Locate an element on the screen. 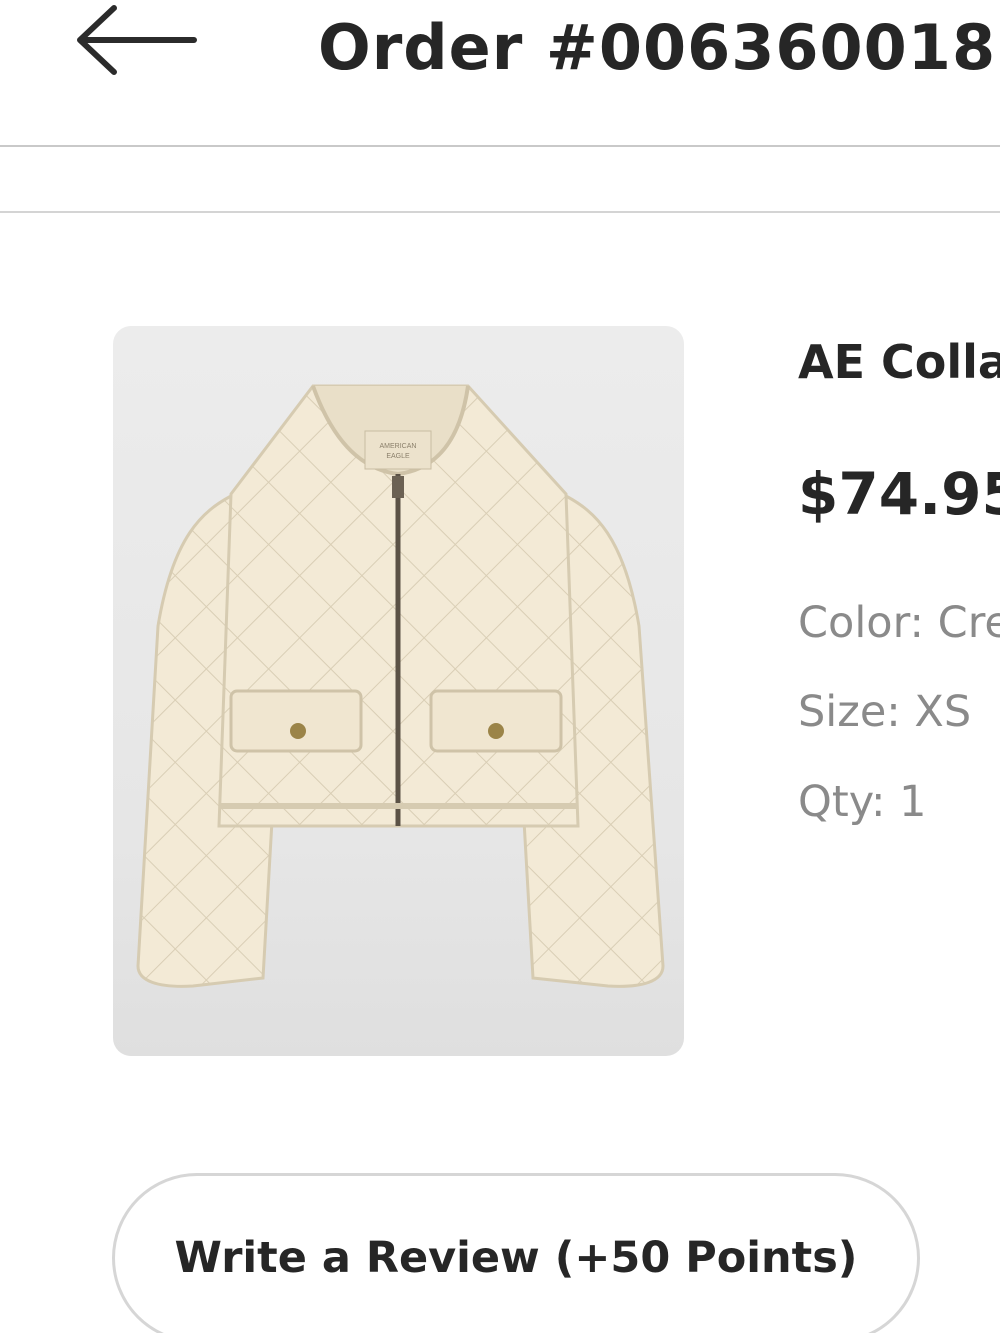 The width and height of the screenshot is (1000, 1333). write-review-button: Write a Review (+50 Points) is located at coordinates (516, 1253).